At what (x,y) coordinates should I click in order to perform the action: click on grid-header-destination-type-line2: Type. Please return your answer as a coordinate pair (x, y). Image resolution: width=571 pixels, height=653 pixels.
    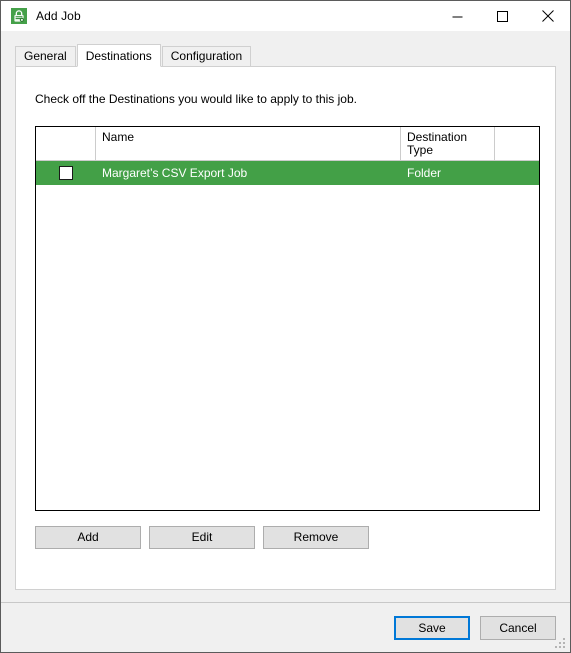
    Looking at the image, I should click on (420, 150).